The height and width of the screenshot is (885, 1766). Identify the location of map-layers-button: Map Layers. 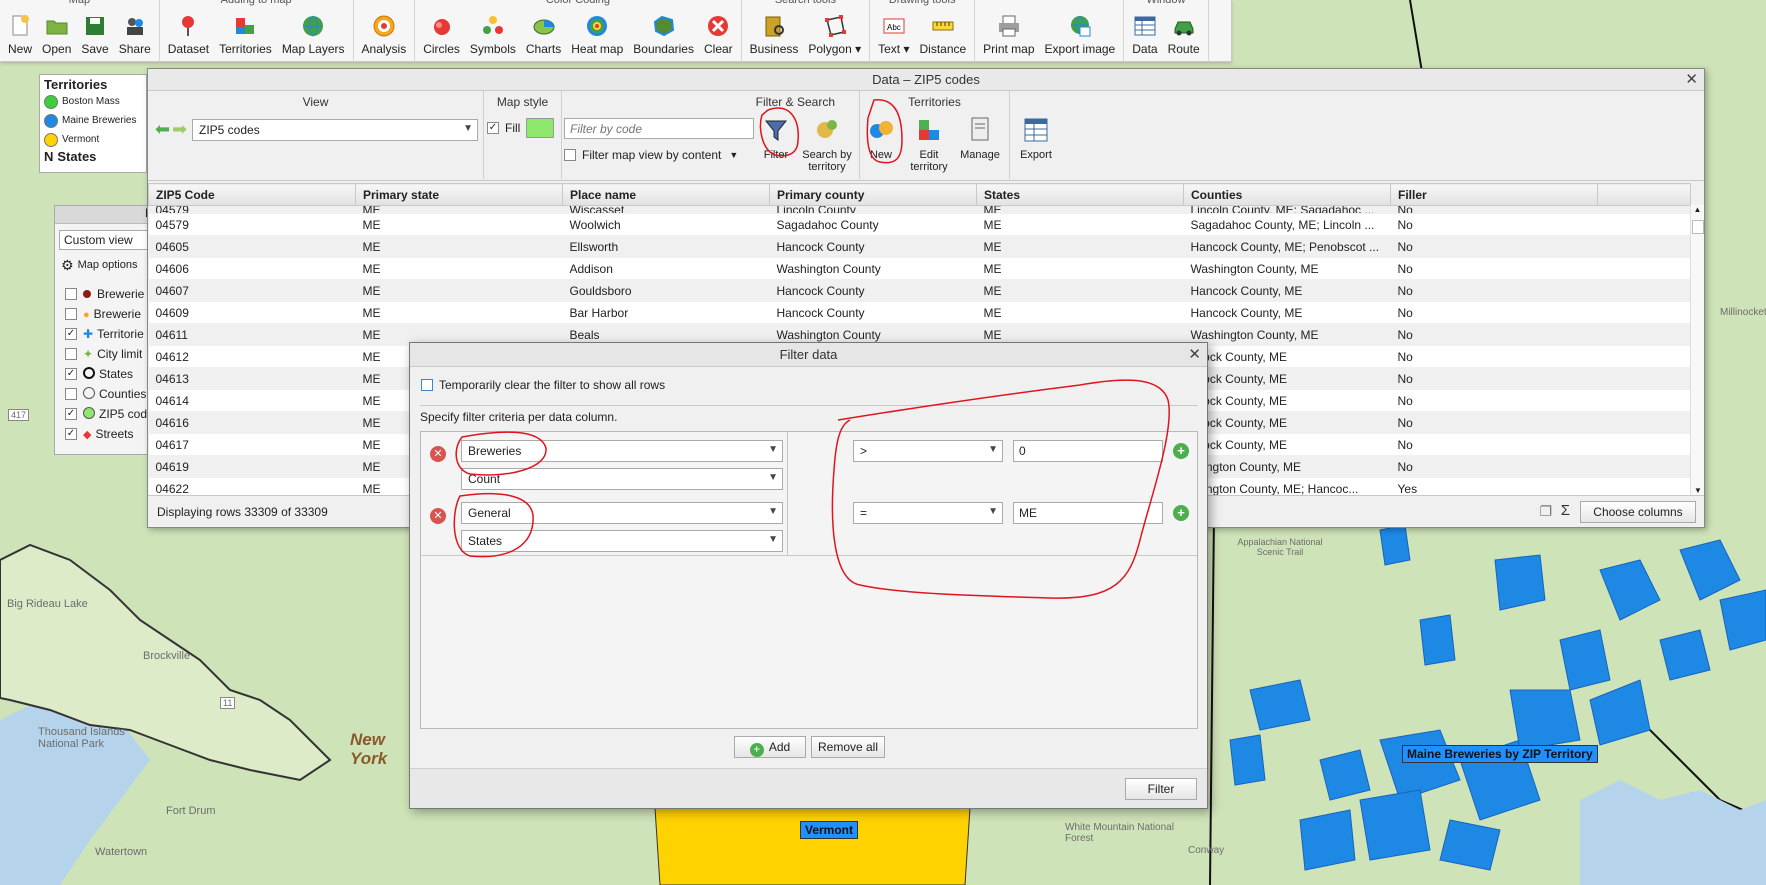
(313, 31).